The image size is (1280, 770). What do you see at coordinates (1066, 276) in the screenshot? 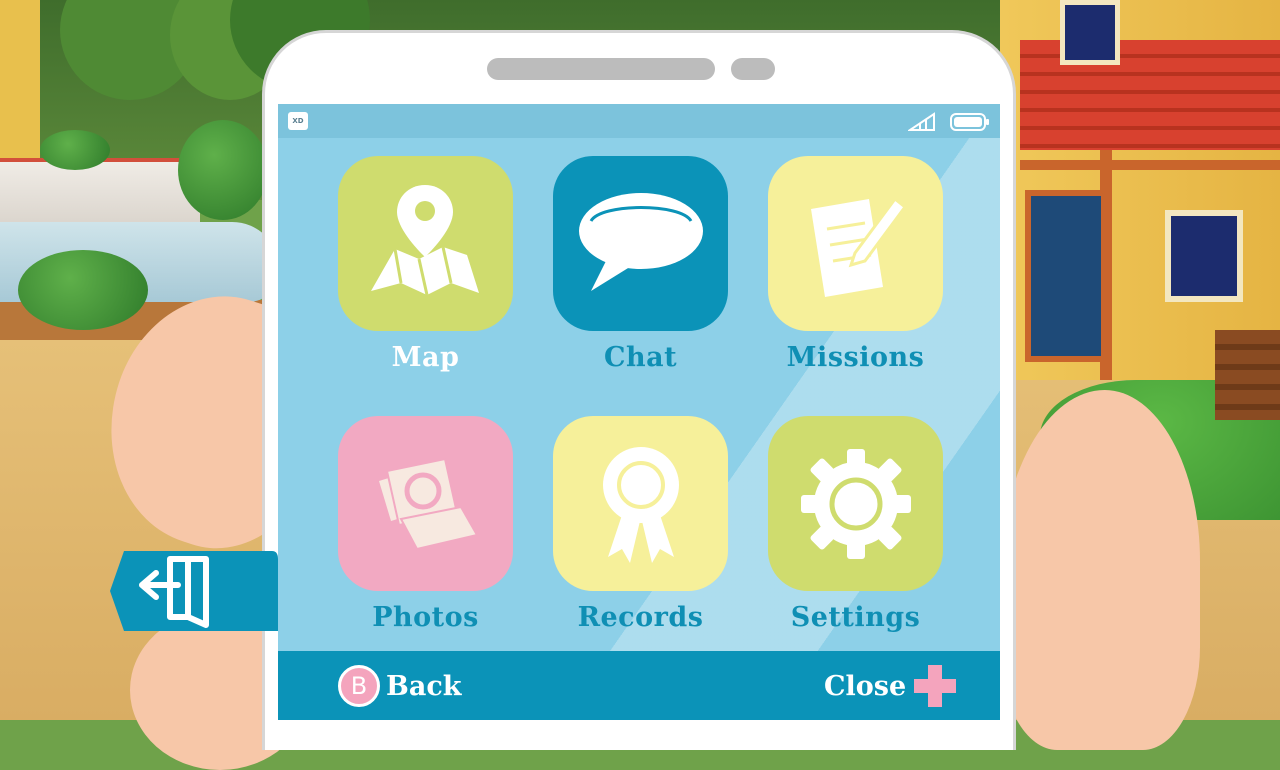
I see `house-door` at bounding box center [1066, 276].